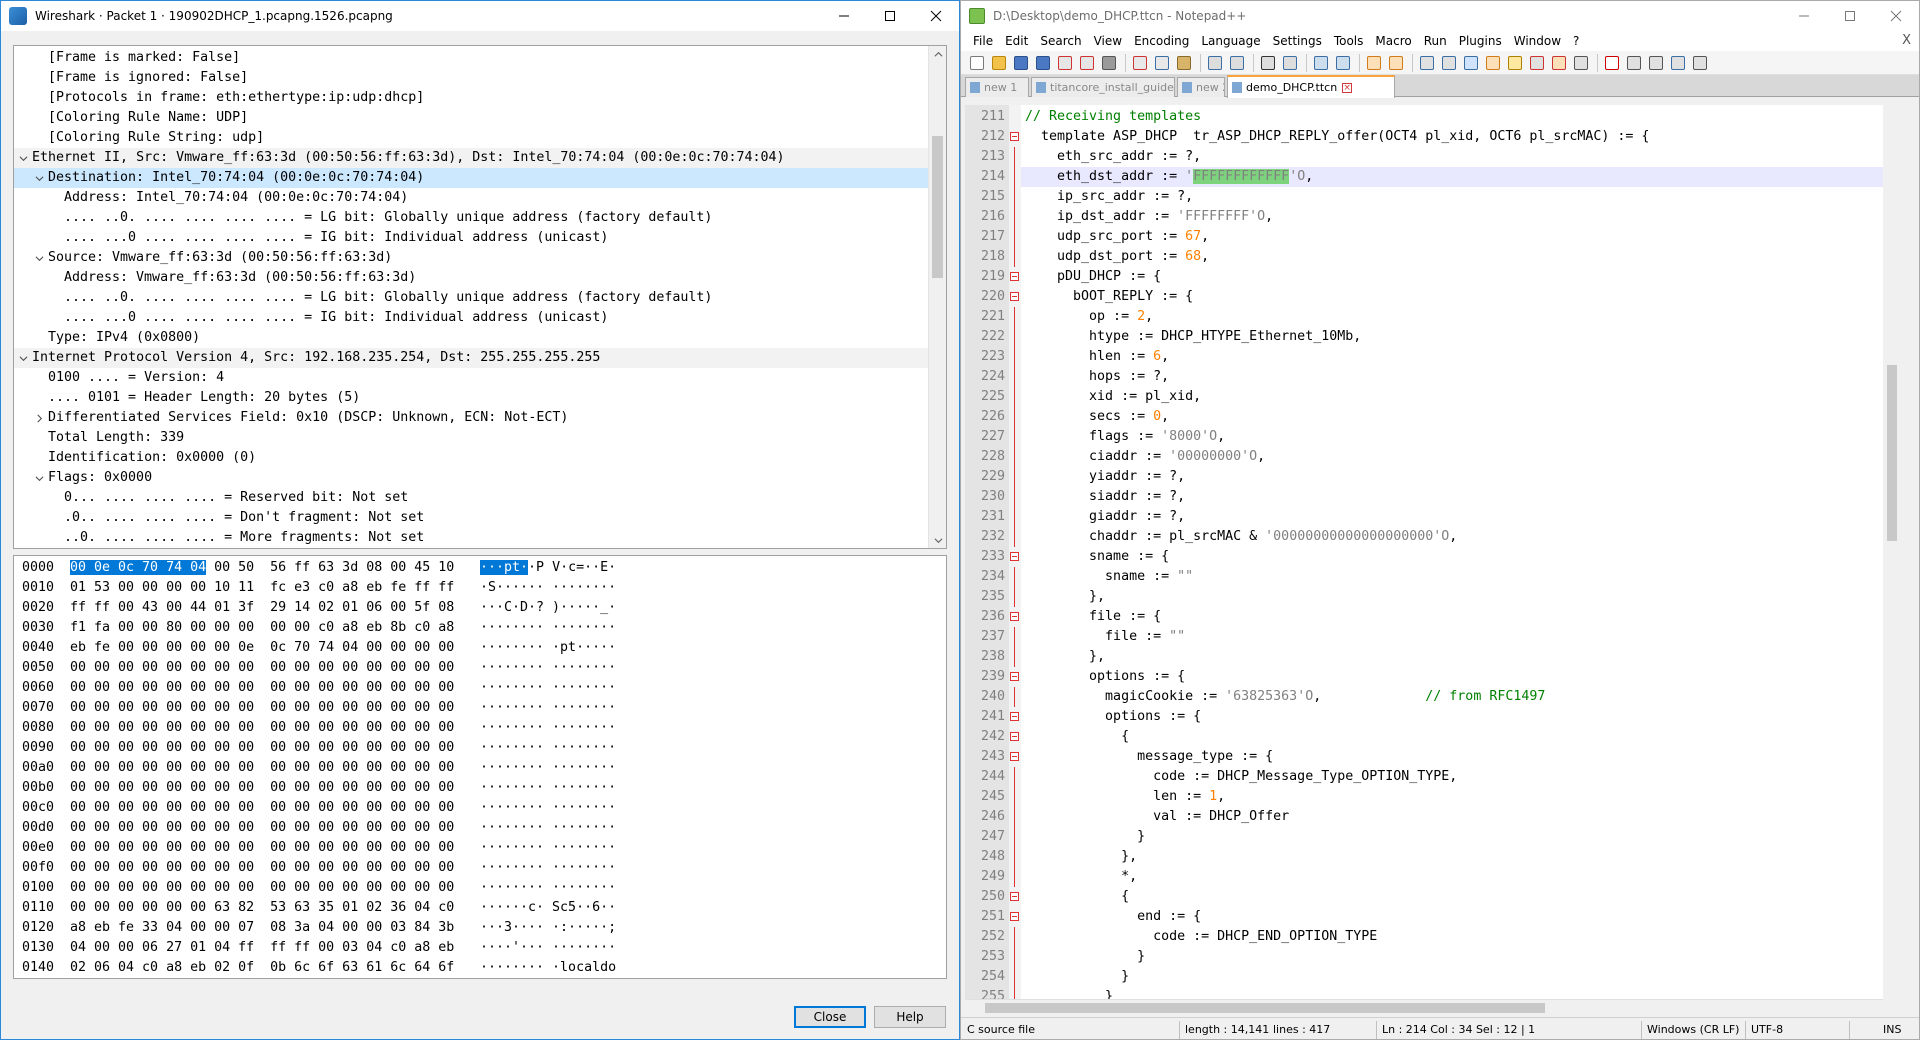 The width and height of the screenshot is (1920, 1040). Describe the element at coordinates (1347, 87) in the screenshot. I see `close-tab-icon: ×` at that location.